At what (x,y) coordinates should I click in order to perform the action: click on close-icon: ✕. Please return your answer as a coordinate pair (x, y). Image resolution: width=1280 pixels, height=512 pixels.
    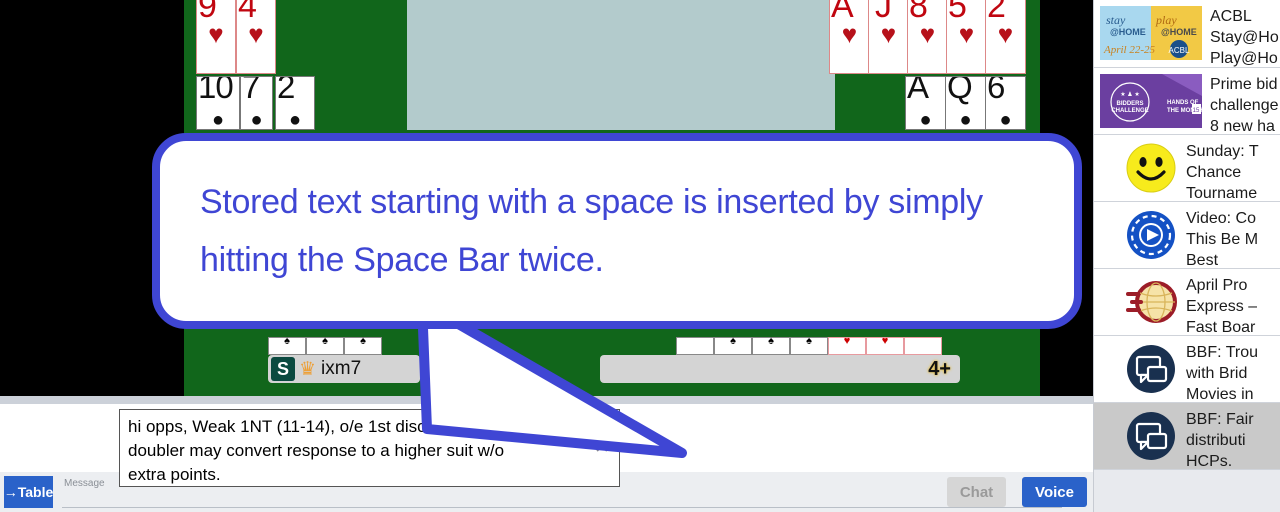
    Looking at the image, I should click on (602, 447).